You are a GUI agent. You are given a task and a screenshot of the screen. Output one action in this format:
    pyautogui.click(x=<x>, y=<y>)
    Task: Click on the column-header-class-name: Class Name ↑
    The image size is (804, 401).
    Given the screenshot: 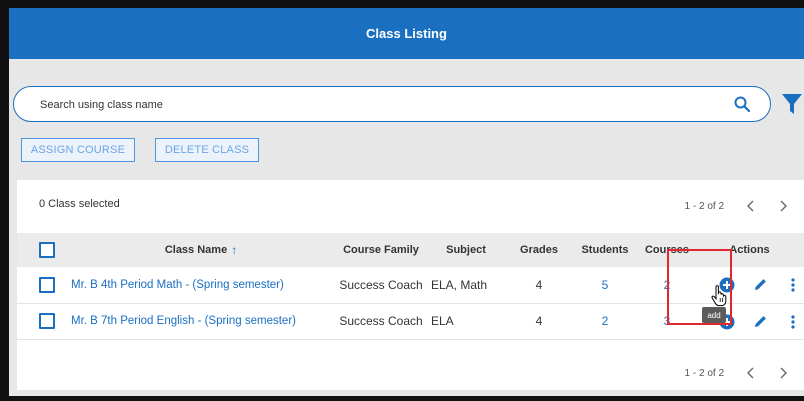 What is the action you would take?
    pyautogui.click(x=201, y=250)
    